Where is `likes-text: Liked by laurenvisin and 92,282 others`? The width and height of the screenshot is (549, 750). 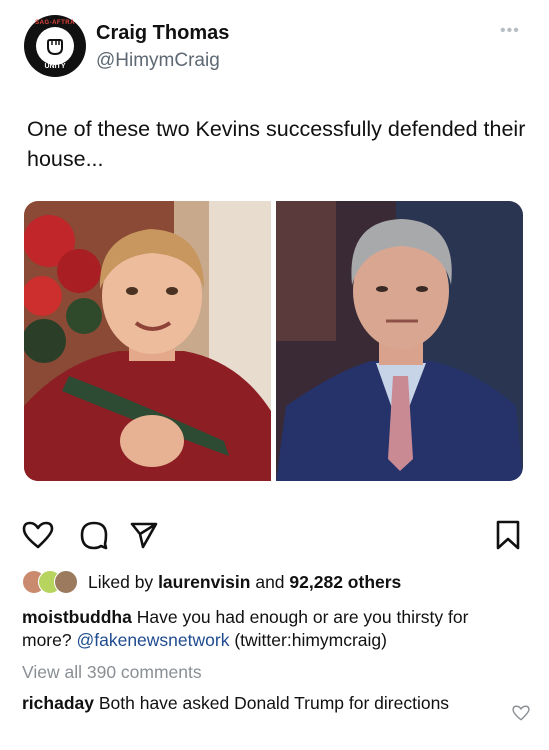 likes-text: Liked by laurenvisin and 92,282 others is located at coordinates (244, 582).